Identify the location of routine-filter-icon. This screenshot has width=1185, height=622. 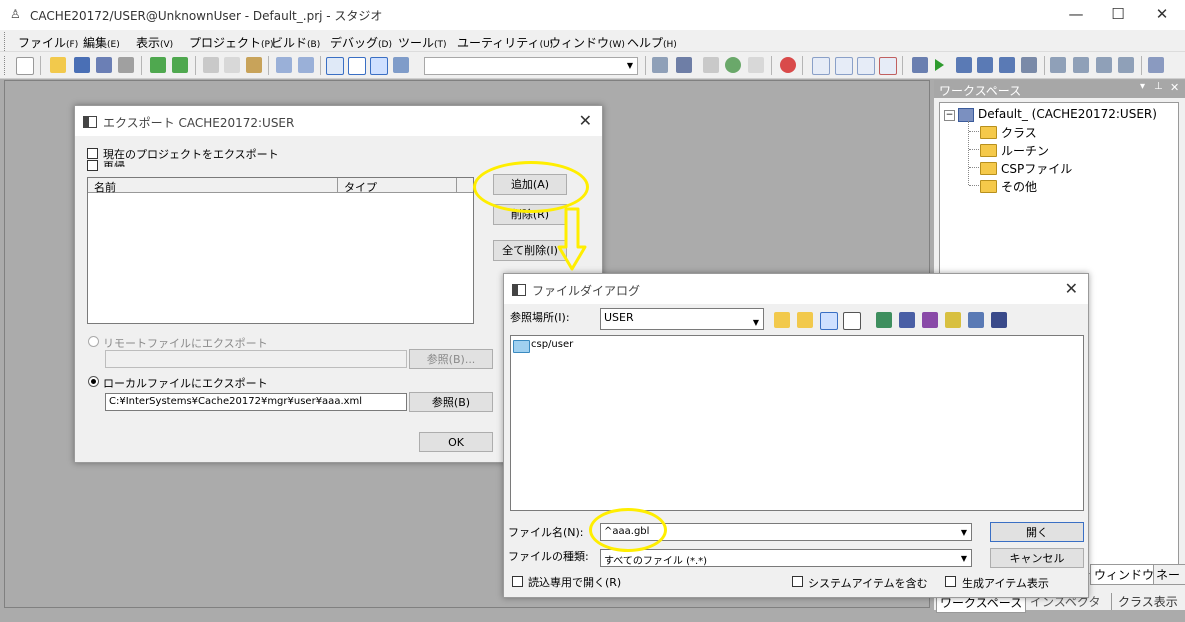
(907, 320).